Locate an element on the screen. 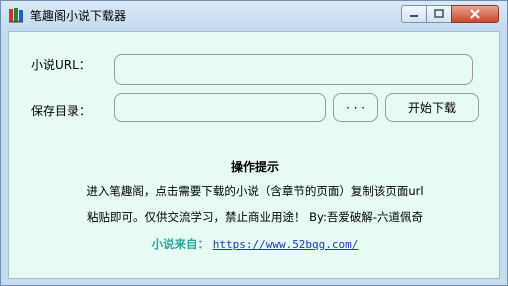 The width and height of the screenshot is (508, 286). start-download-button: 开始下载 is located at coordinates (432, 107).